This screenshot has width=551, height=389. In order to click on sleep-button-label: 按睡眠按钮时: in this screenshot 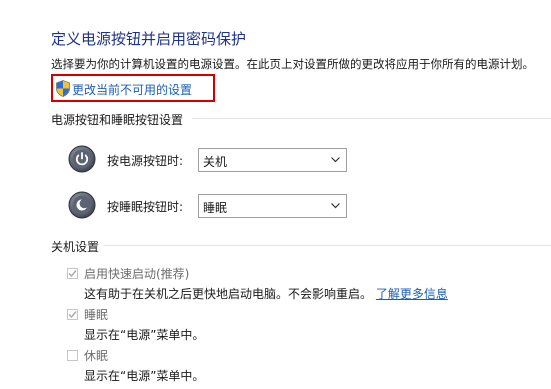, I will do `click(145, 207)`.